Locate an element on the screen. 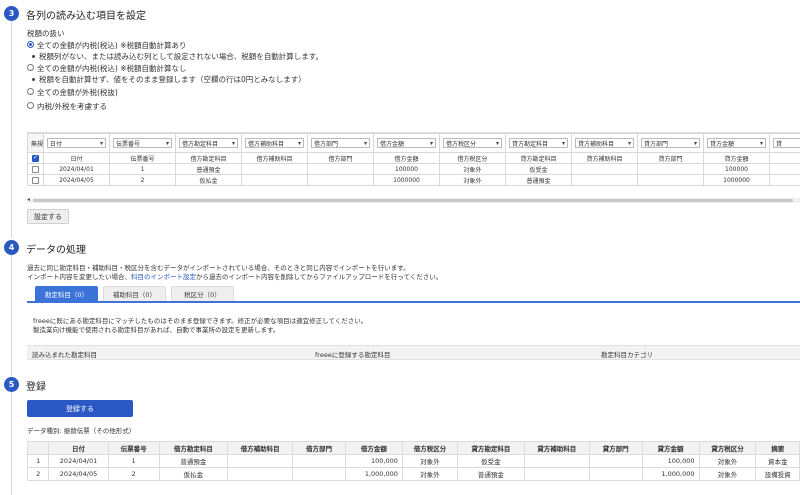 This screenshot has height=495, width=800. radio-tax-inclusive-manual is located at coordinates (30, 67).